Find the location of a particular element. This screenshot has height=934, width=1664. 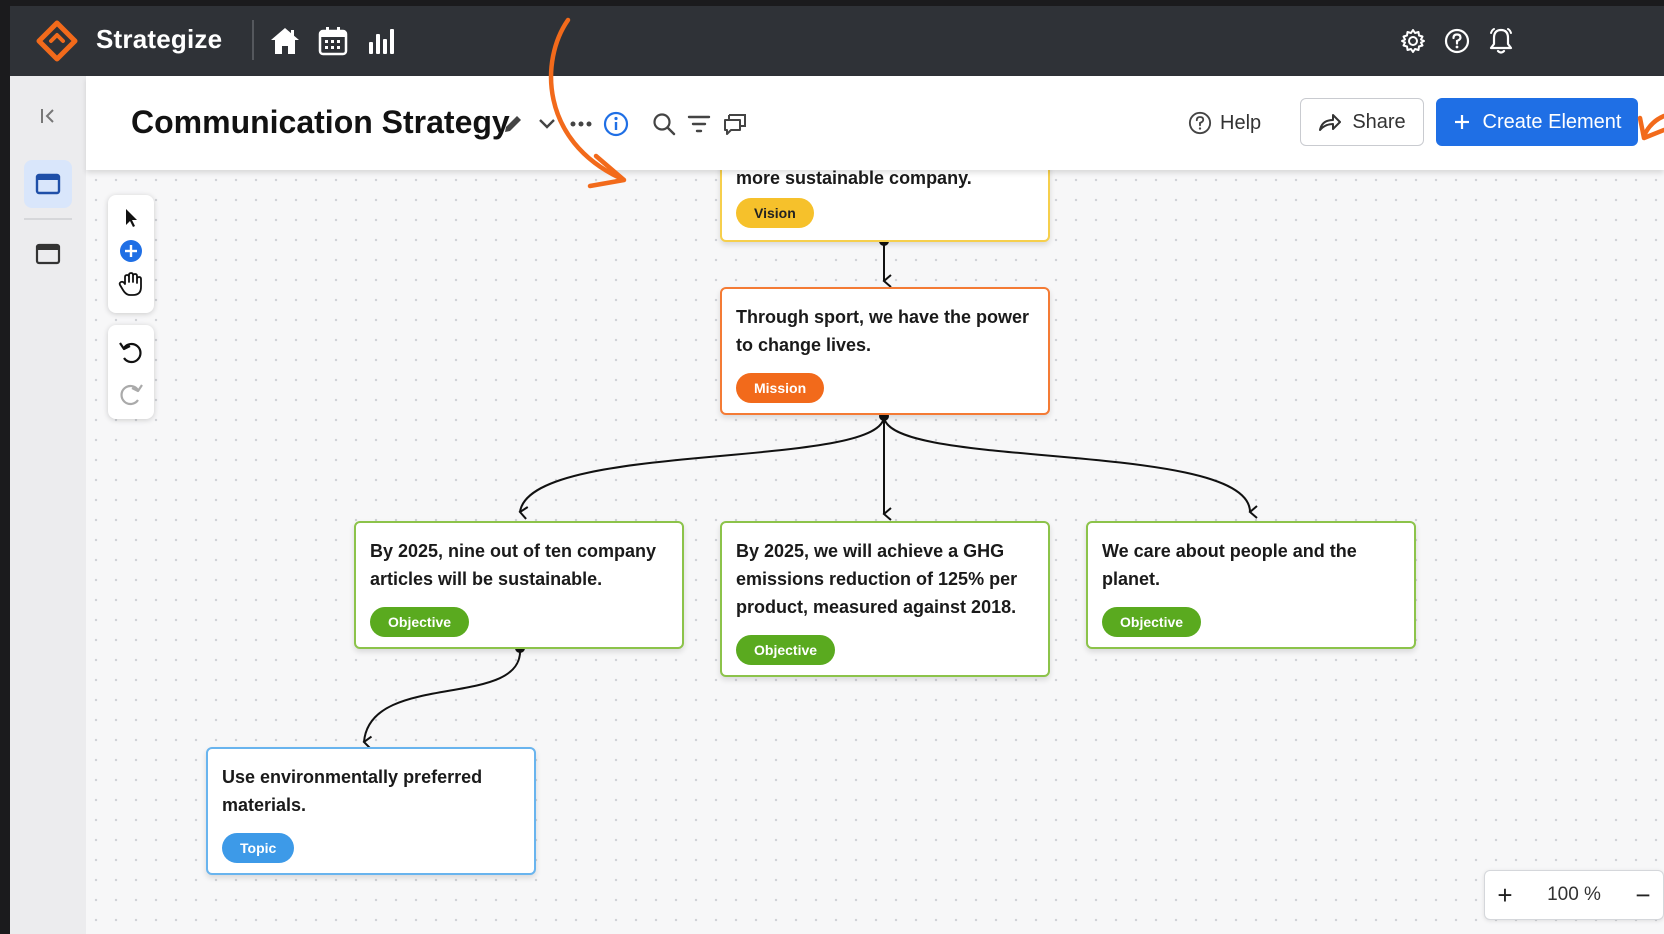

view-board-button is located at coordinates (48, 184).